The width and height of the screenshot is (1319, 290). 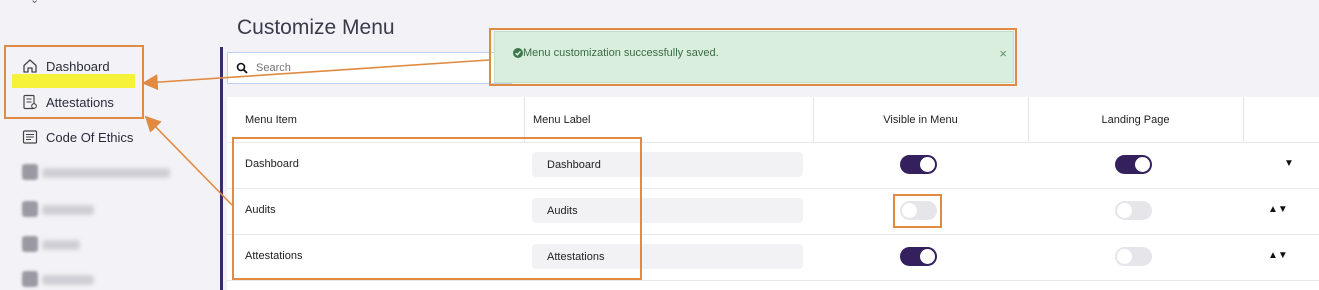 What do you see at coordinates (753, 57) in the screenshot?
I see `annotation-box-toast` at bounding box center [753, 57].